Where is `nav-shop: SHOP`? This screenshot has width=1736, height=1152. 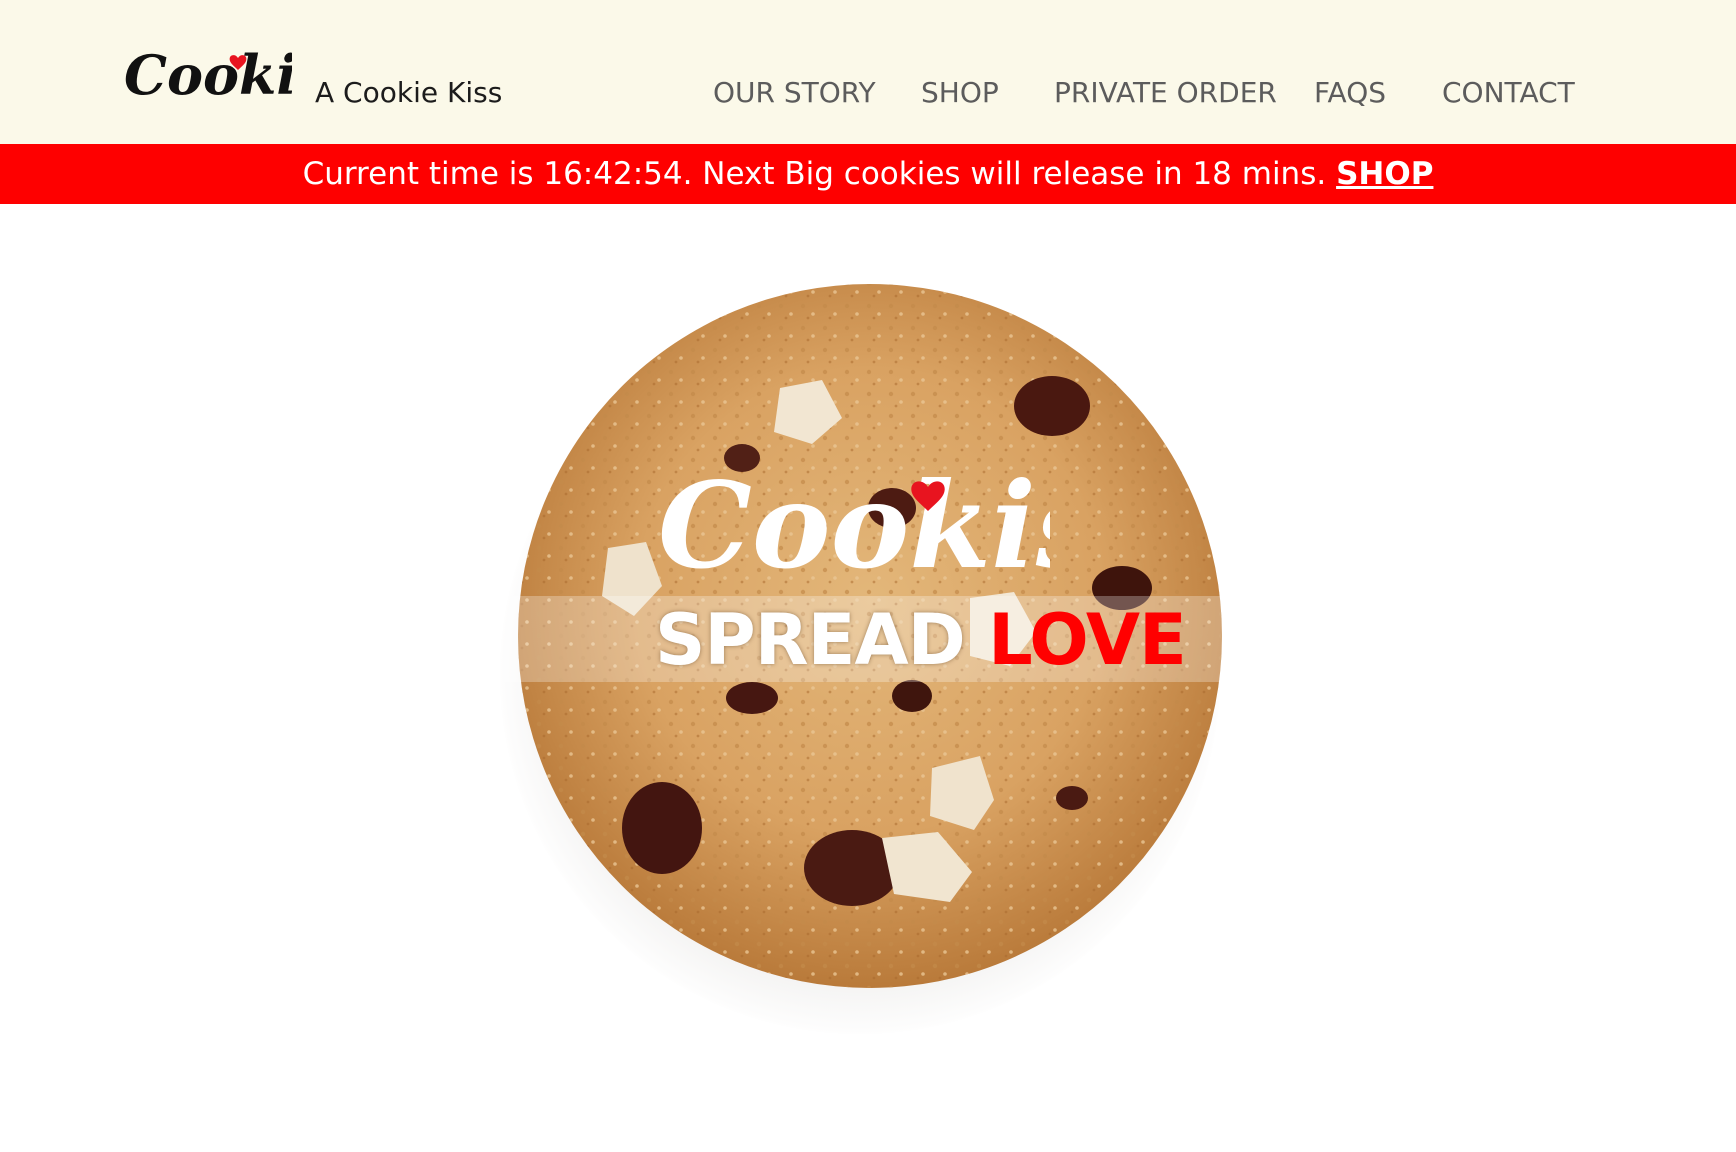 nav-shop: SHOP is located at coordinates (960, 93).